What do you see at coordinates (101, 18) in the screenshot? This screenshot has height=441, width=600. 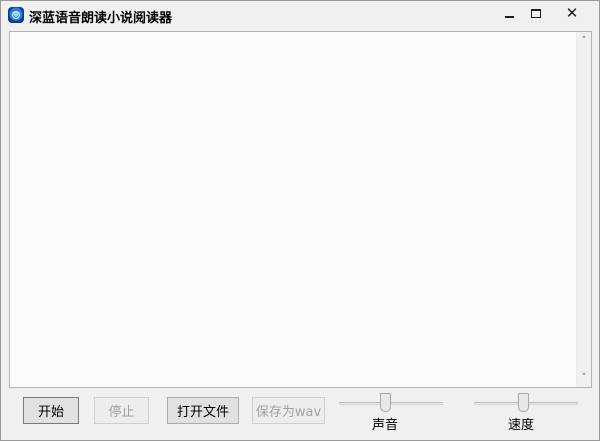 I see `window-title: 深蓝语音朗读小说阅读器` at bounding box center [101, 18].